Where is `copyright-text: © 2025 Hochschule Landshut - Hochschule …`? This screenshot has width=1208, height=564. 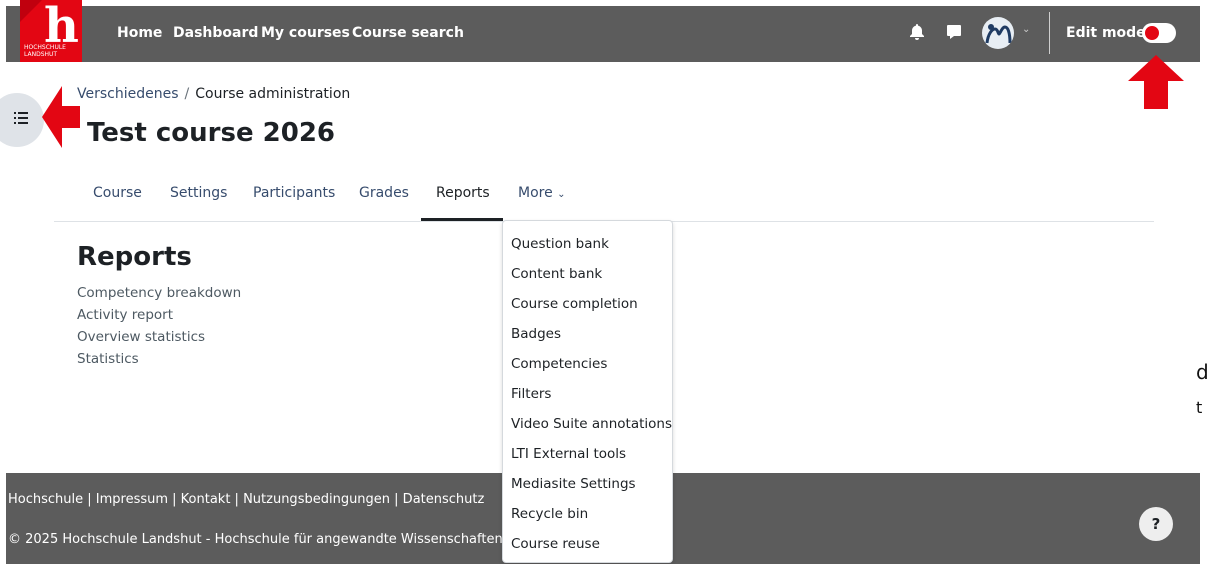
copyright-text: © 2025 Hochschule Landshut - Hochschule … is located at coordinates (255, 539).